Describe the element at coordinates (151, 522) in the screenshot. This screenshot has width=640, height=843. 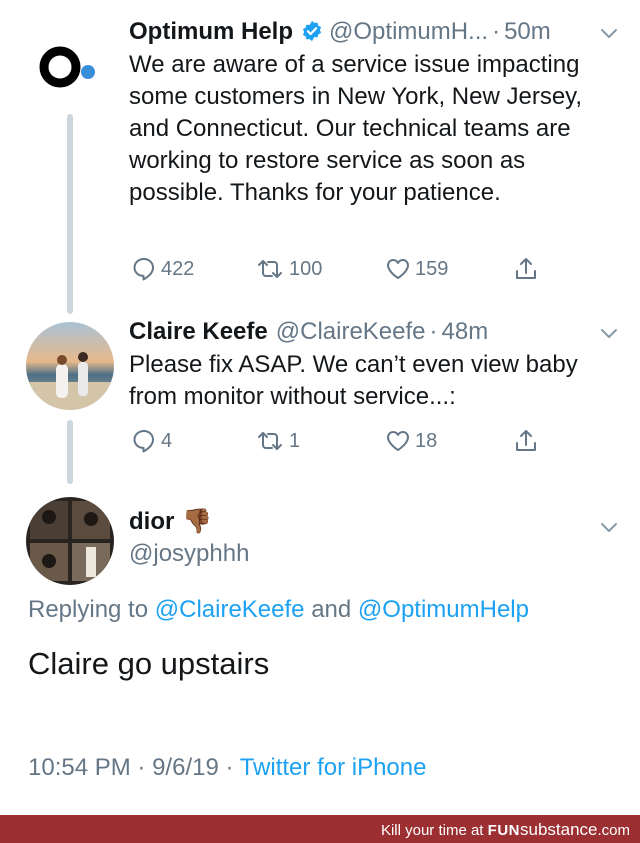
I see `display-name: dior` at that location.